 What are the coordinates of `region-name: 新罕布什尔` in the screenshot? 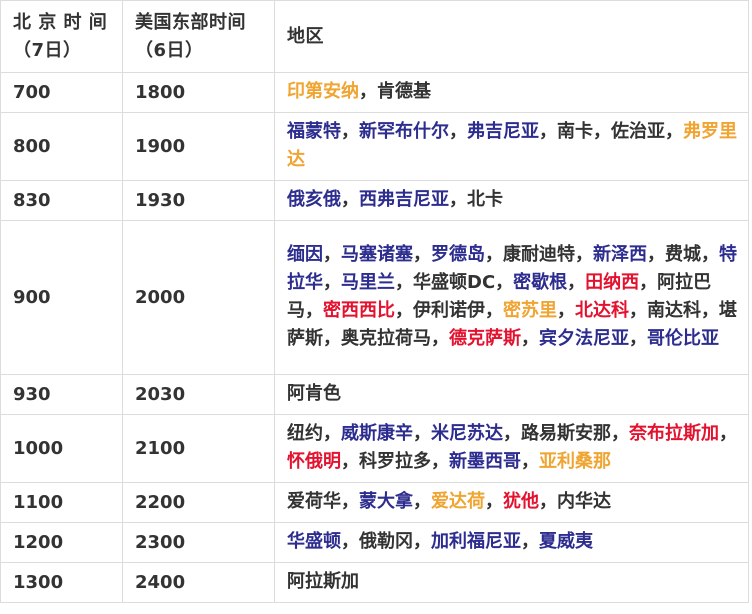 It's located at (404, 131).